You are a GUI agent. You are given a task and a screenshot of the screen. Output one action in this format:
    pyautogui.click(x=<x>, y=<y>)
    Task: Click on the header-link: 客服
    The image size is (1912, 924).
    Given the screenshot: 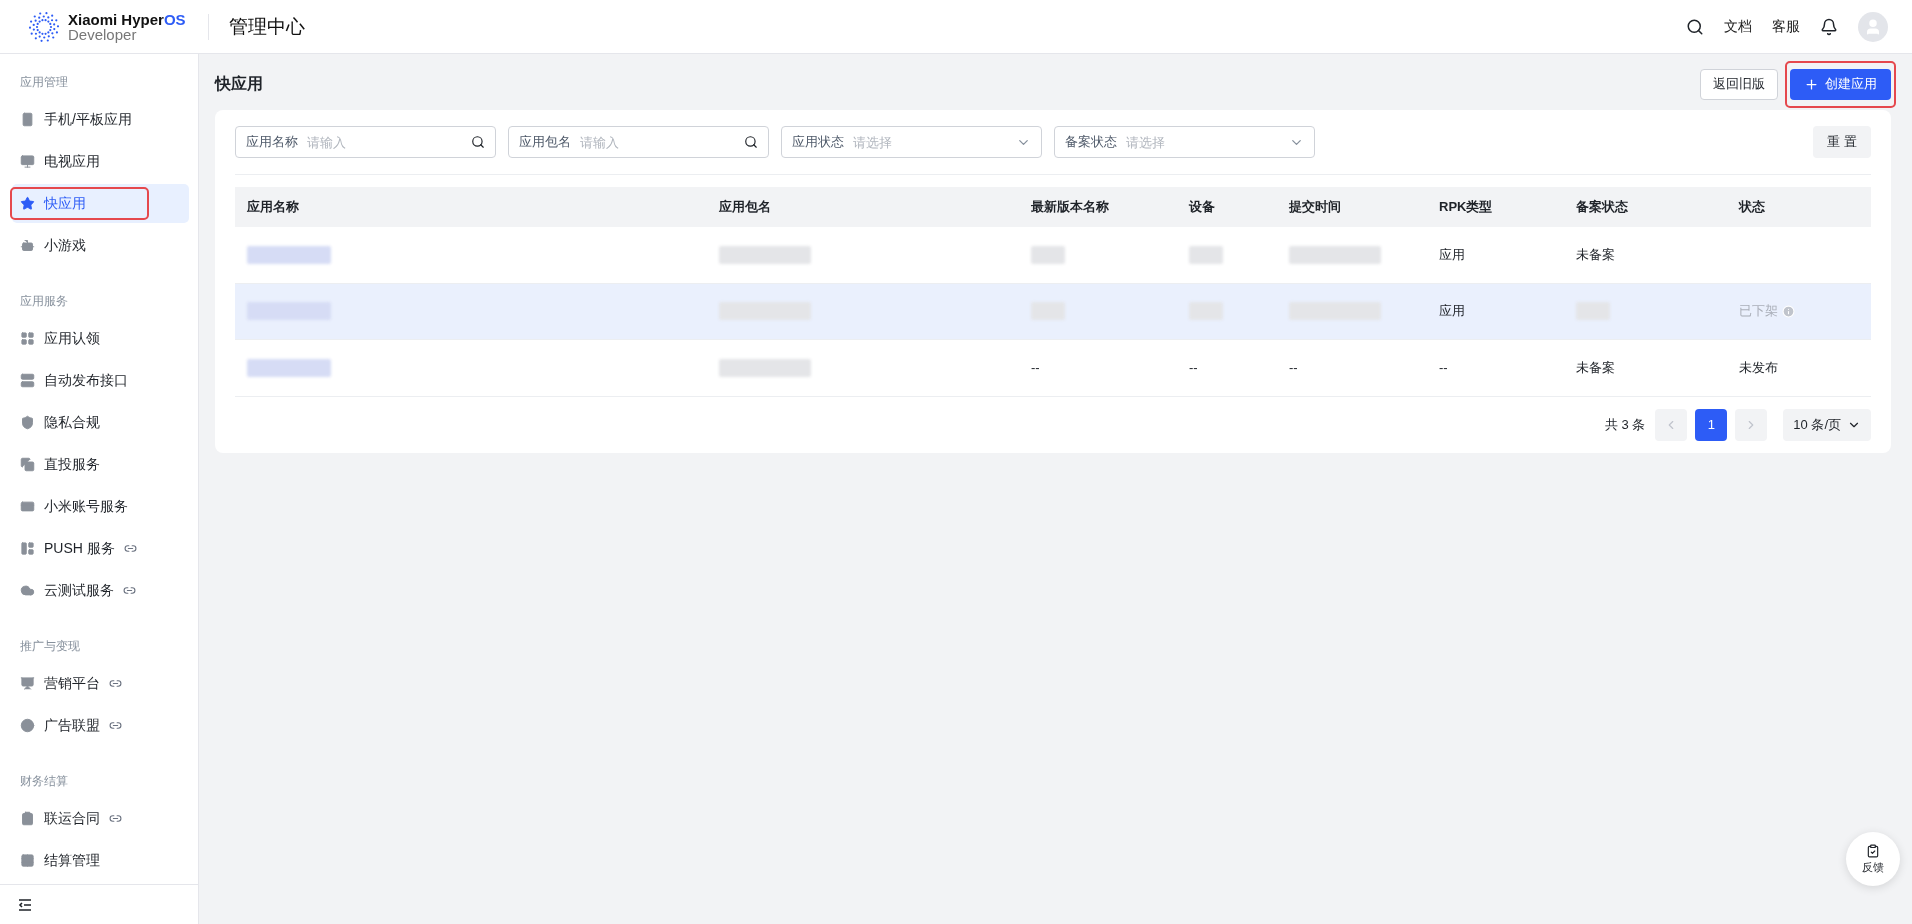 What is the action you would take?
    pyautogui.click(x=1786, y=26)
    